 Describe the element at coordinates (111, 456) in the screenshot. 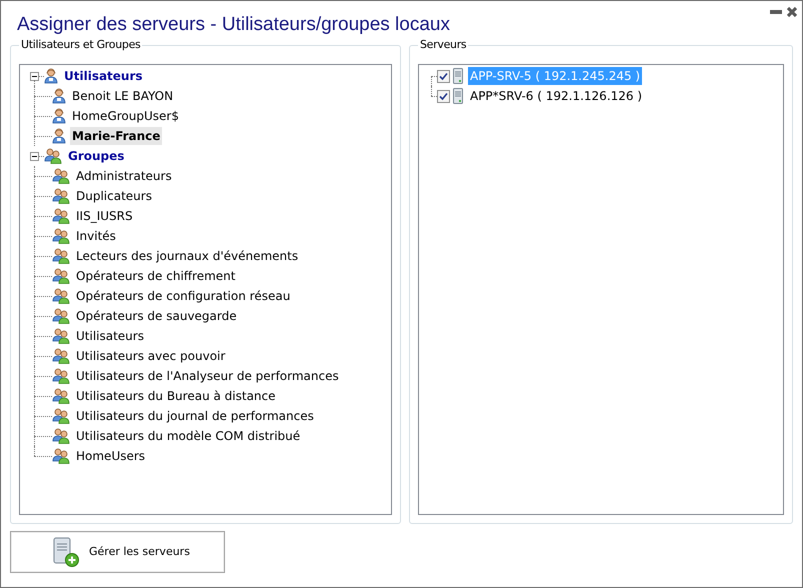

I see `tree-item: HomeUsers` at that location.